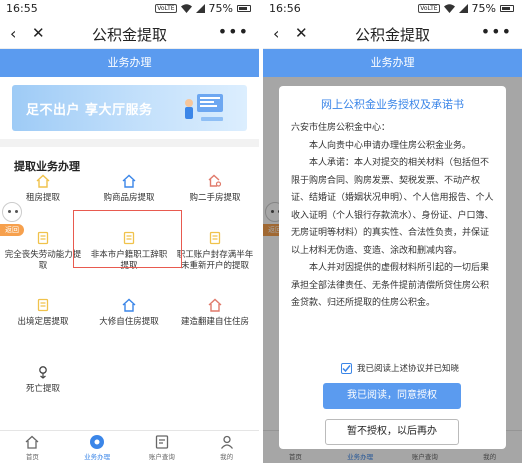 The width and height of the screenshot is (522, 463). I want to click on tab-account: 账户查询, so click(162, 447).